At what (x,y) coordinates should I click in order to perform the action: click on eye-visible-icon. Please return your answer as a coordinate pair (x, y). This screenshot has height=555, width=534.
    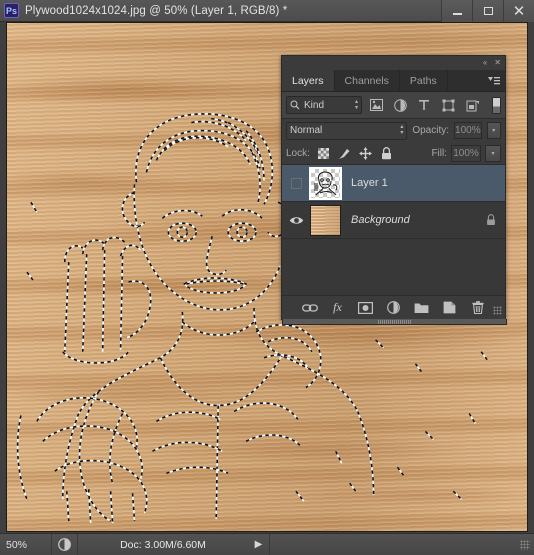
    Looking at the image, I should click on (296, 220).